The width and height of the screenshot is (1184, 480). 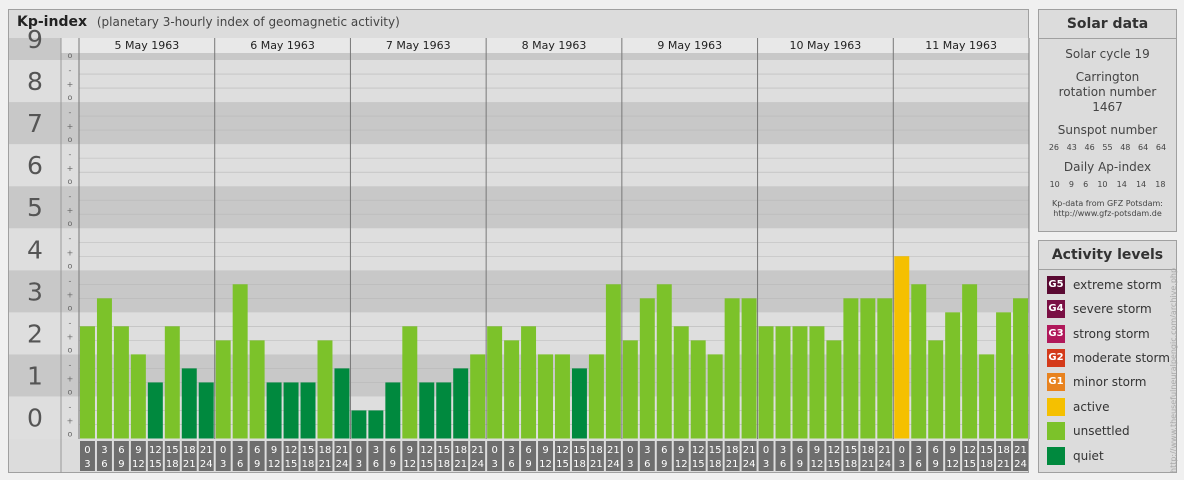 What do you see at coordinates (1141, 184) in the screenshot?
I see `ap-value: 14` at bounding box center [1141, 184].